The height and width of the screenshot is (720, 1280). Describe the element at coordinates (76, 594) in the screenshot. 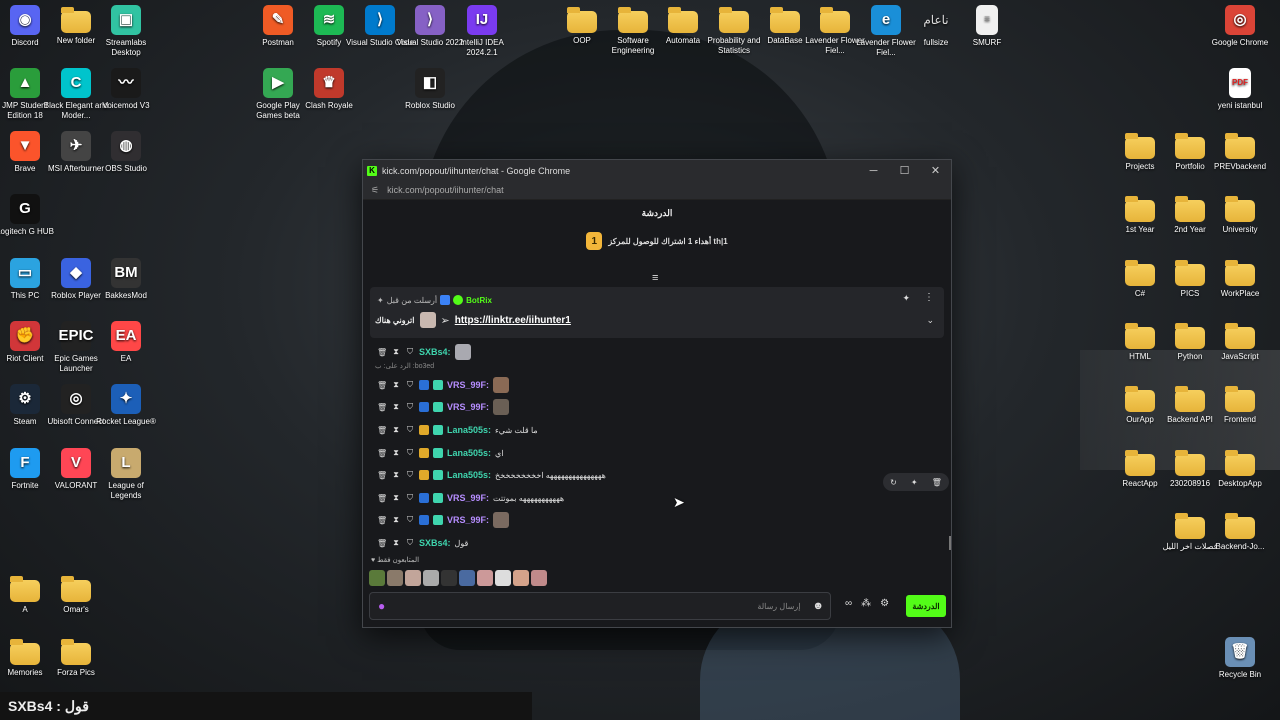

I see `desktop-icon: Omar's` at that location.